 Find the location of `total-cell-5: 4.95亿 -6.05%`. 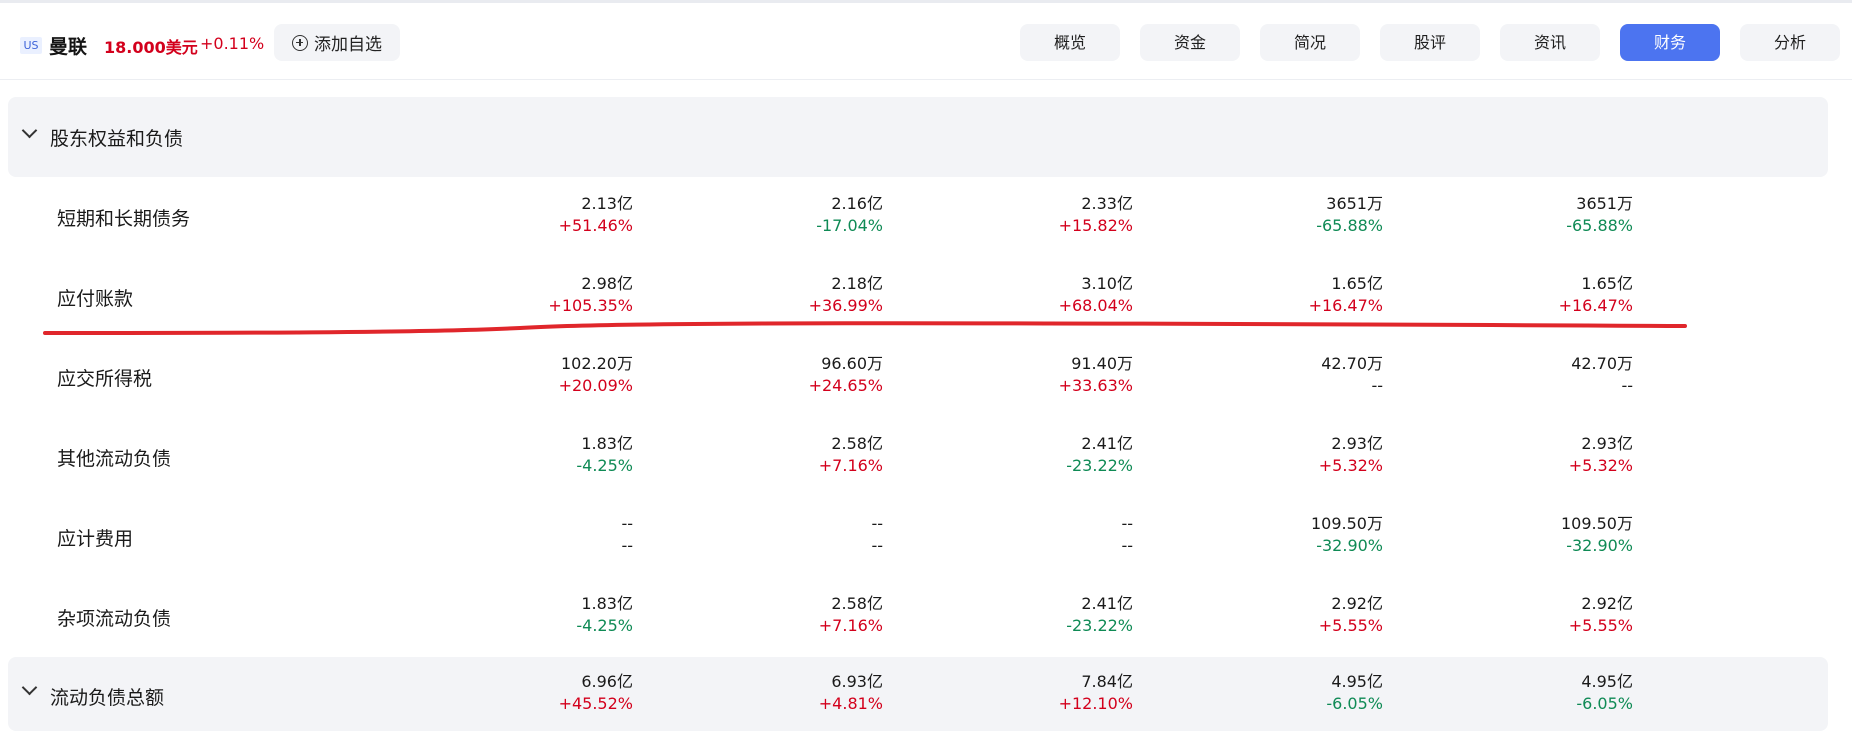

total-cell-5: 4.95亿 -6.05% is located at coordinates (1553, 693).